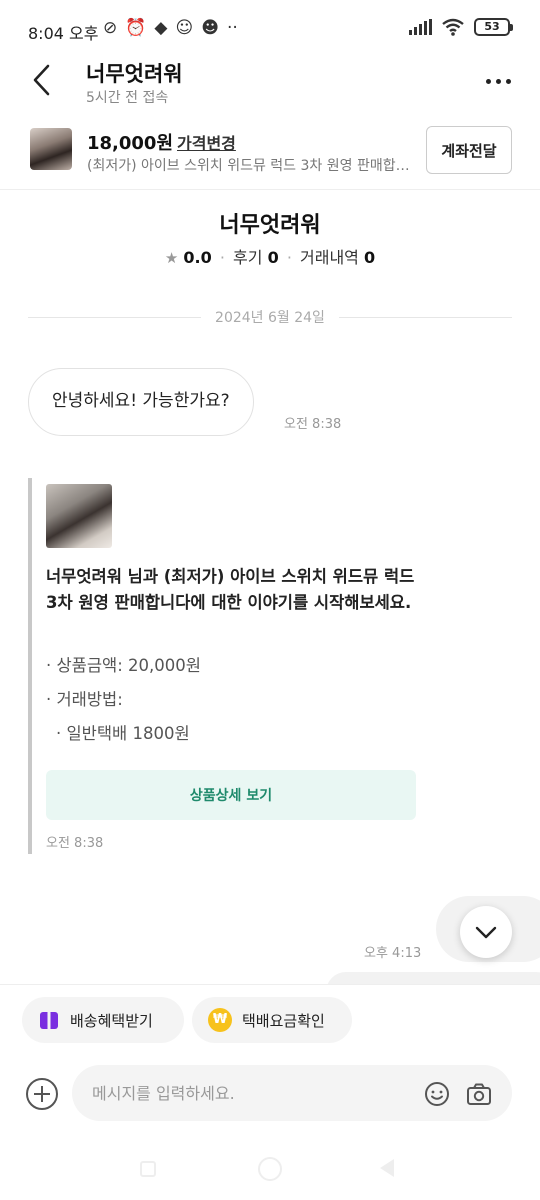  What do you see at coordinates (420, 27) in the screenshot?
I see `signal-icon` at bounding box center [420, 27].